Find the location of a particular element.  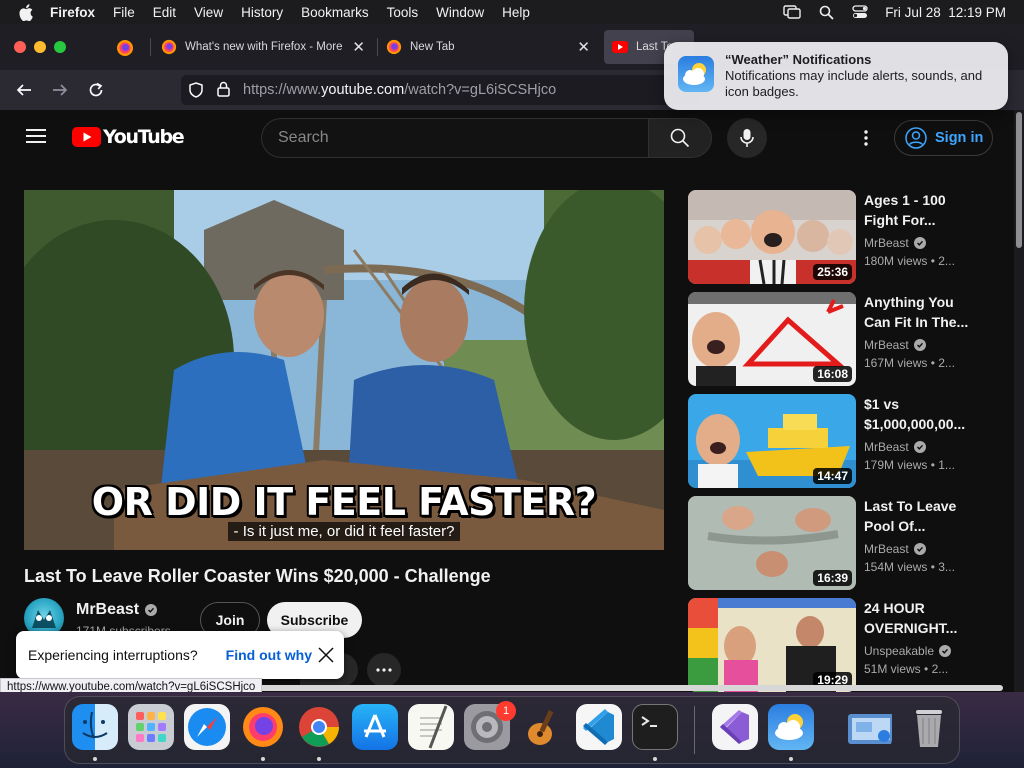

search-button is located at coordinates (680, 138).